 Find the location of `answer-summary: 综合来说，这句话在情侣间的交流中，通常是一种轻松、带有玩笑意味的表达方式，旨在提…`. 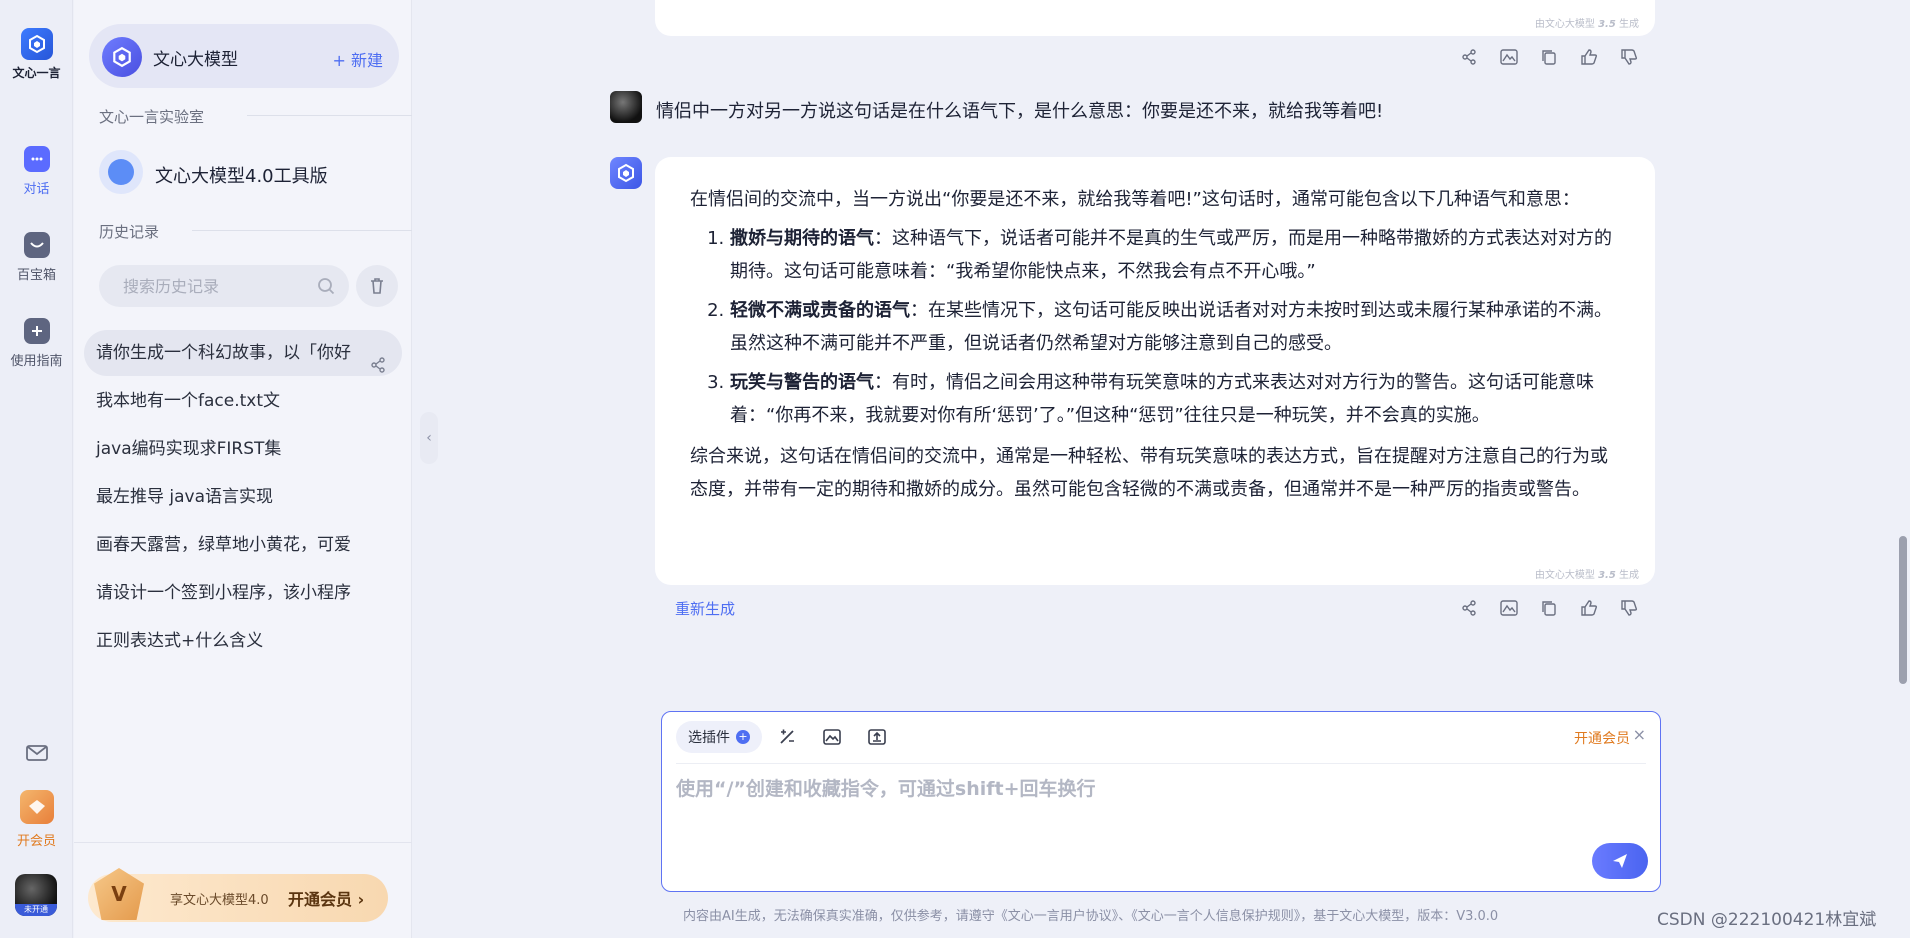

answer-summary: 综合来说，这句话在情侣间的交流中，通常是一种轻松、带有玩笑意味的表达方式，旨在提… is located at coordinates (1149, 473).